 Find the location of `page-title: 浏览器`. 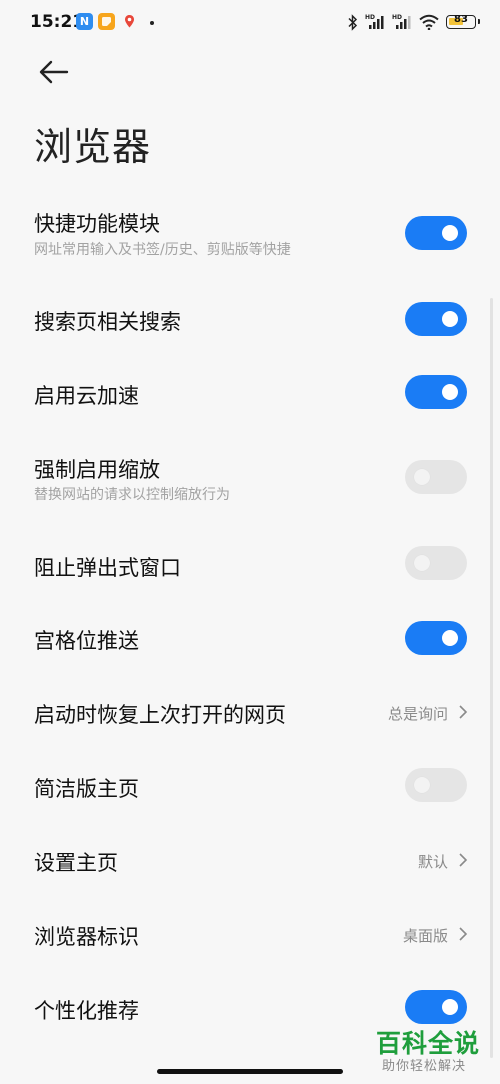

page-title: 浏览器 is located at coordinates (93, 147).